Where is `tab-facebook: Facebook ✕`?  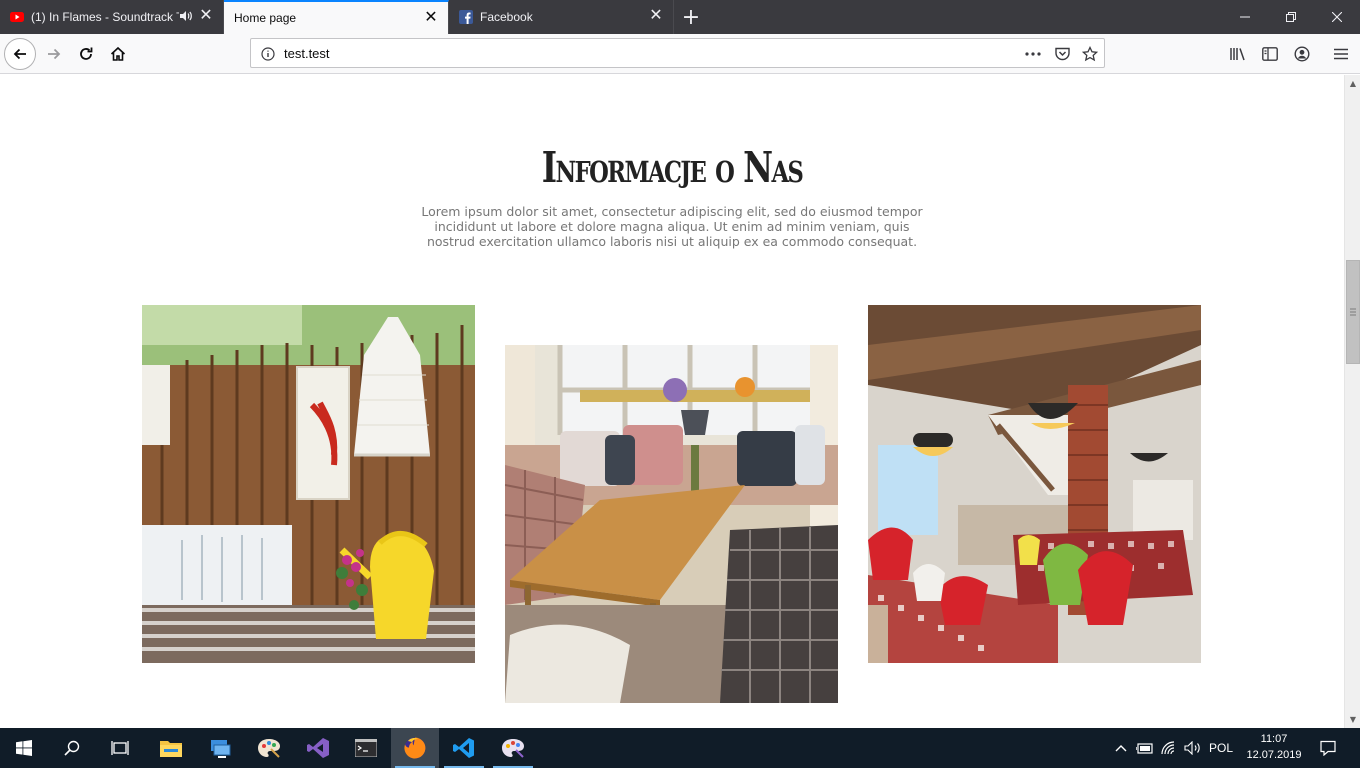 tab-facebook: Facebook ✕ is located at coordinates (561, 17).